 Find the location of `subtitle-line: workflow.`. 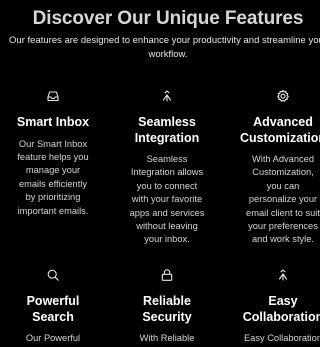

subtitle-line: workflow. is located at coordinates (168, 54).